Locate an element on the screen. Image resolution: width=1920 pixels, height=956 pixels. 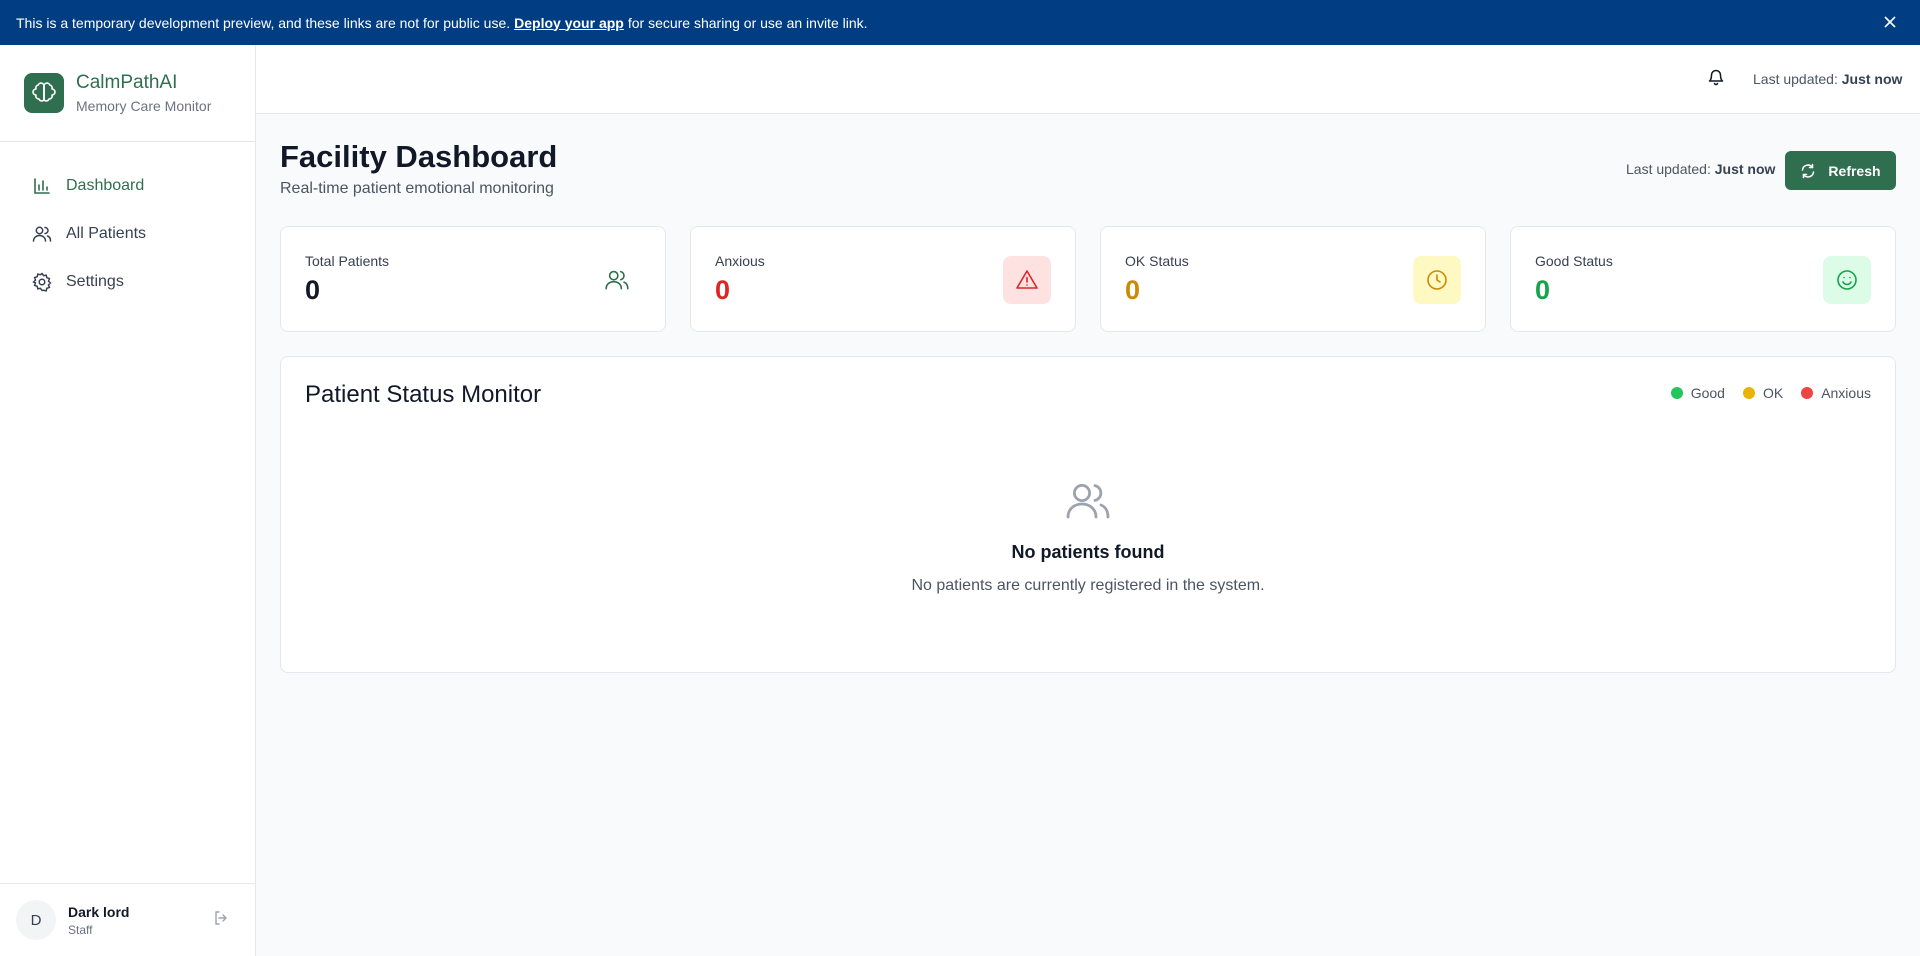
sidebar-item-settings: Settings is located at coordinates (127, 282).